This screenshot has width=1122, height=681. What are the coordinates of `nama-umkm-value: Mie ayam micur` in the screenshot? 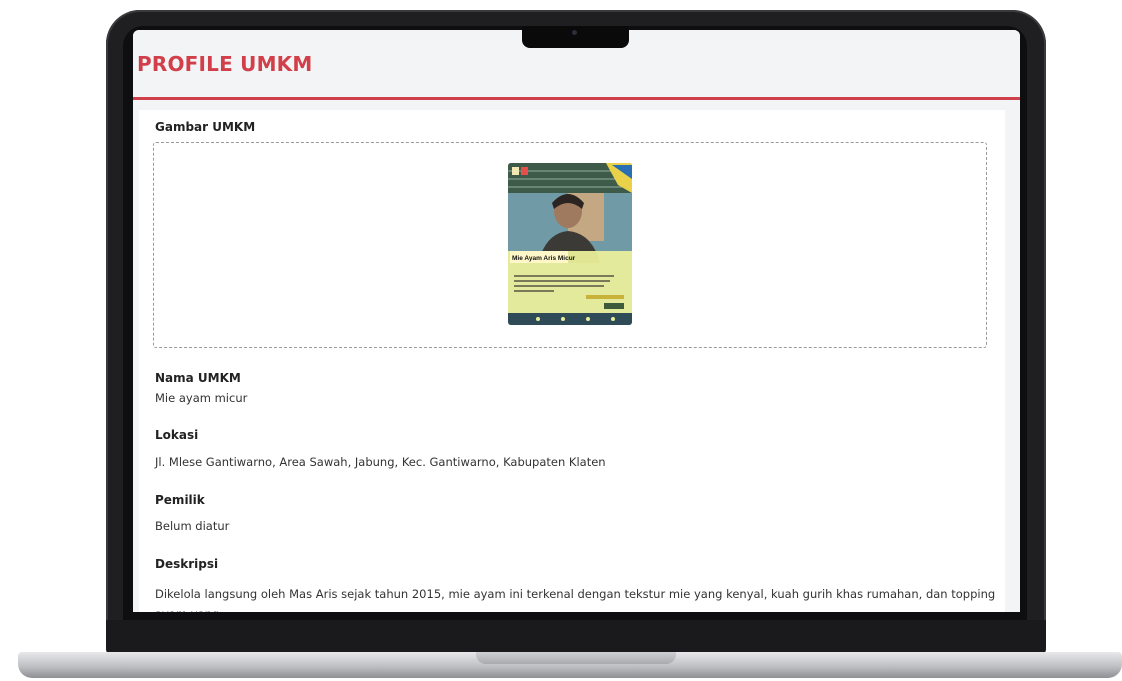 It's located at (201, 398).